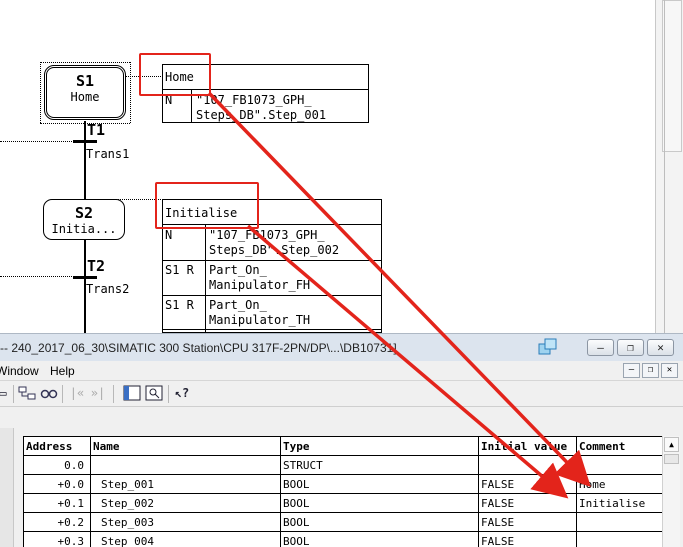 This screenshot has height=547, width=683. What do you see at coordinates (85, 141) in the screenshot?
I see `transition-t1-bar` at bounding box center [85, 141].